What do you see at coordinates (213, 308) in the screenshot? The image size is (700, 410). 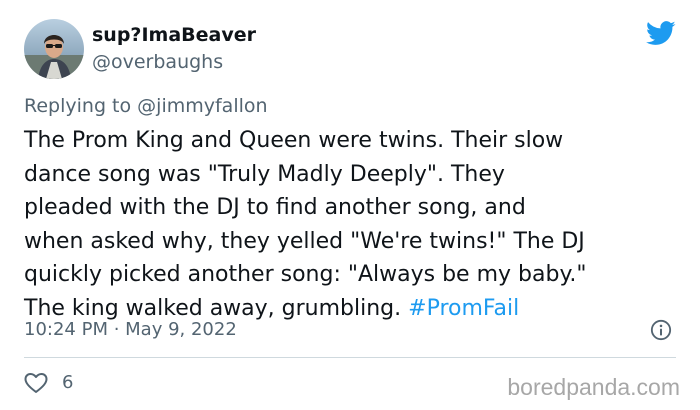 I see `tweet-text-line: The king walked away, grumbling.` at bounding box center [213, 308].